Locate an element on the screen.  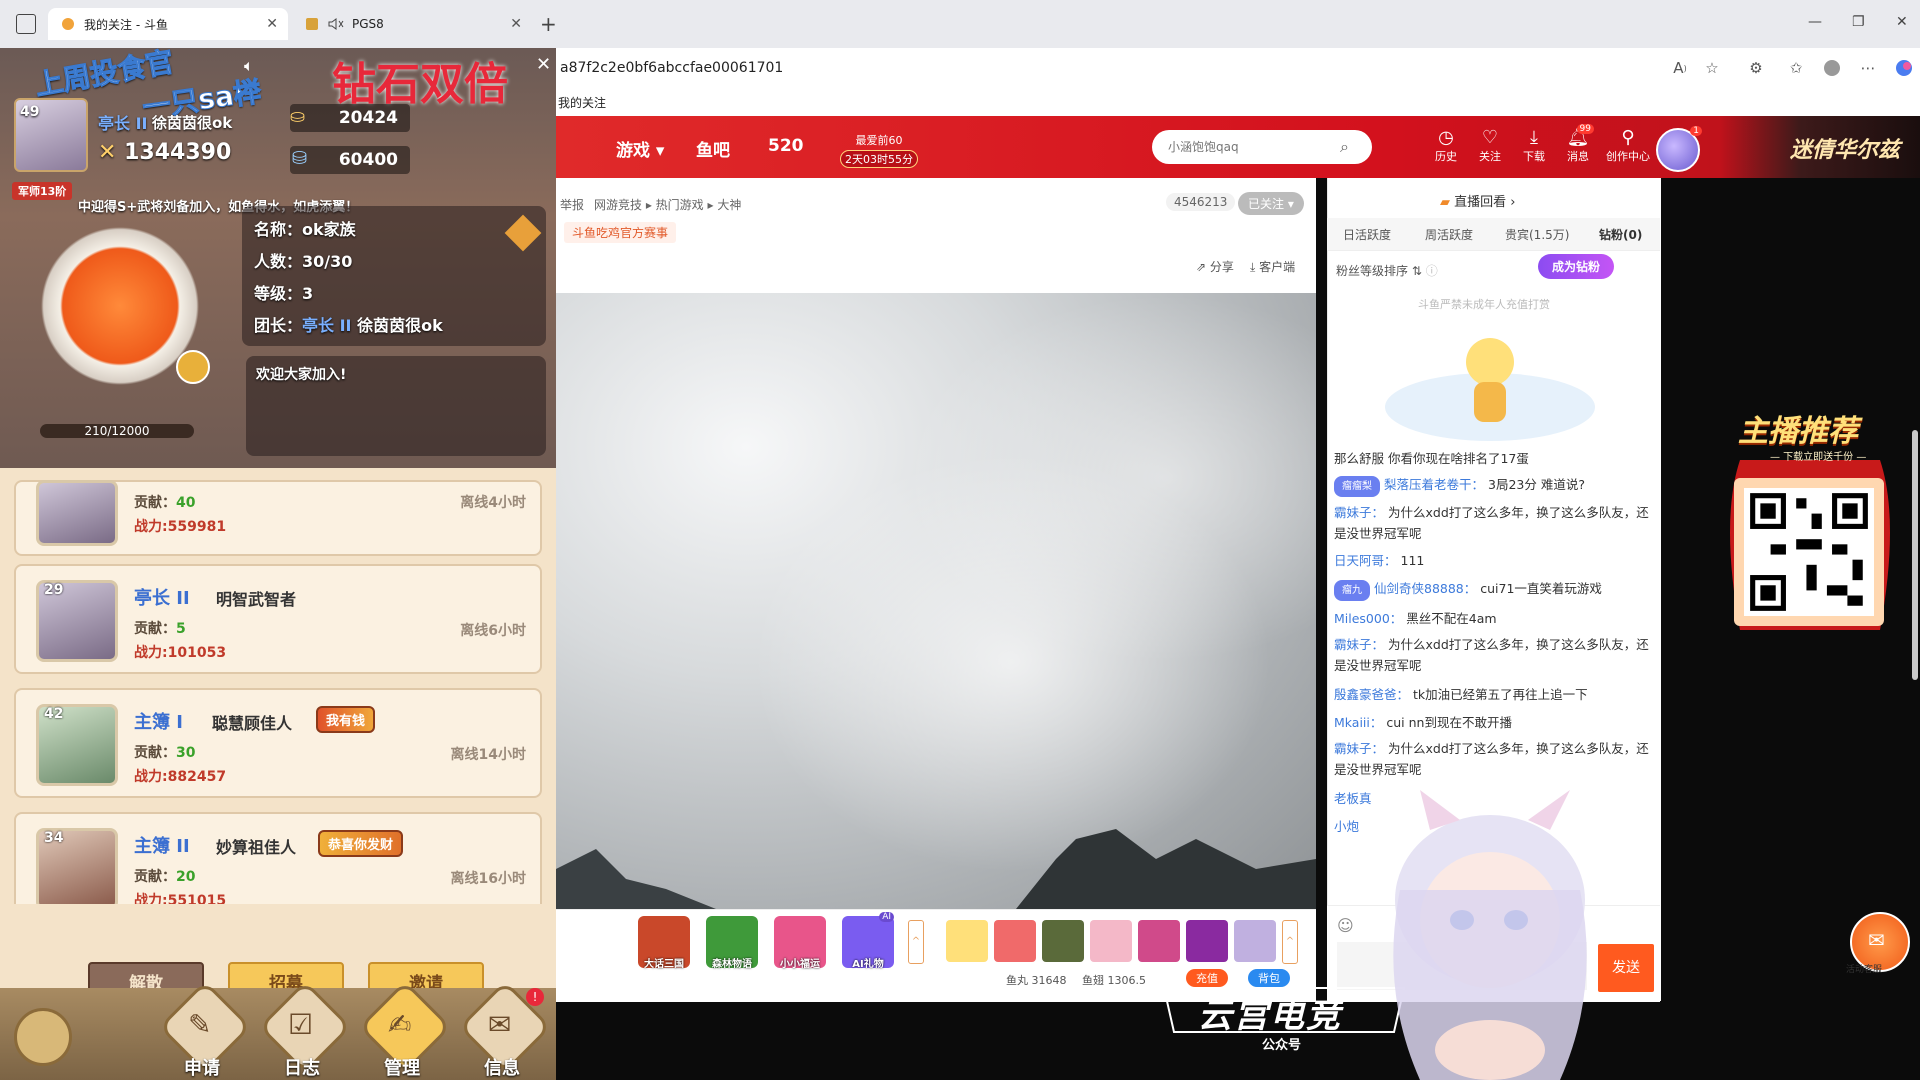
gift-forest-story: 森林物语 is located at coordinates (732, 943).